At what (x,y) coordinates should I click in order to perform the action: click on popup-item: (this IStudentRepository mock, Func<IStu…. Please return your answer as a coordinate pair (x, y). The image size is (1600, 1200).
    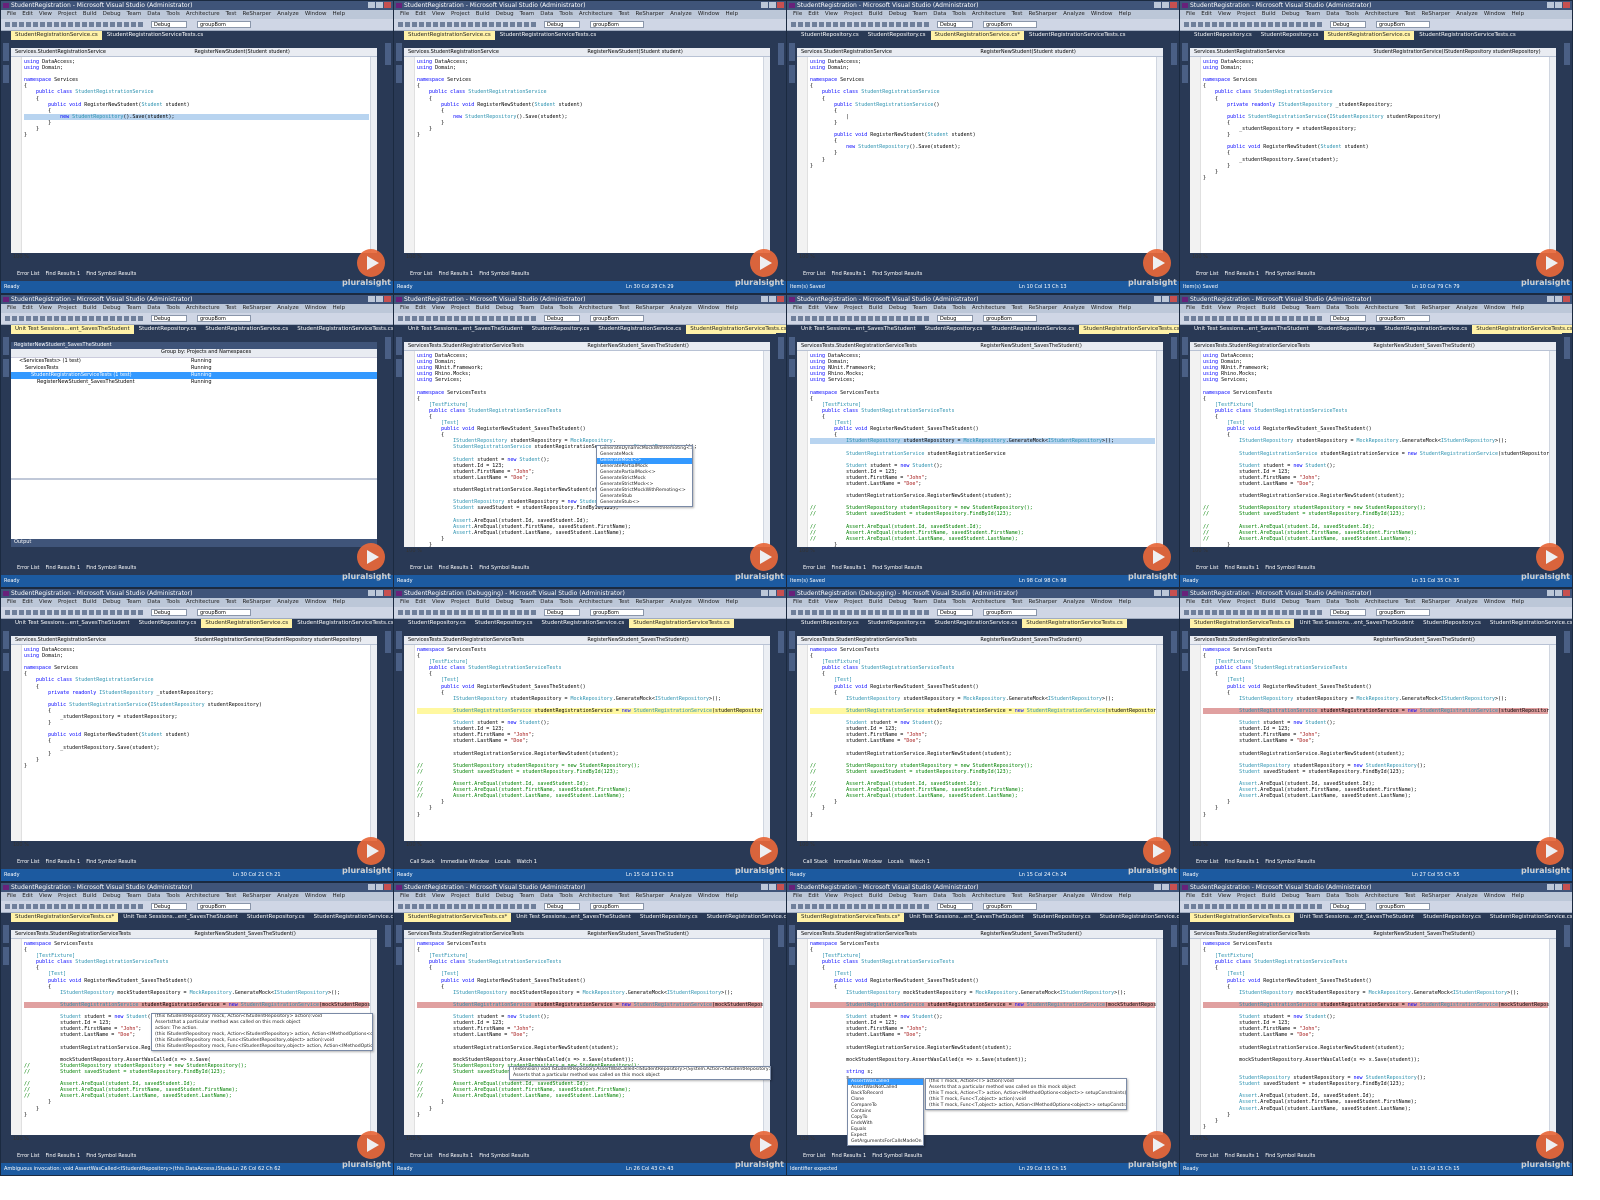
    Looking at the image, I should click on (262, 1047).